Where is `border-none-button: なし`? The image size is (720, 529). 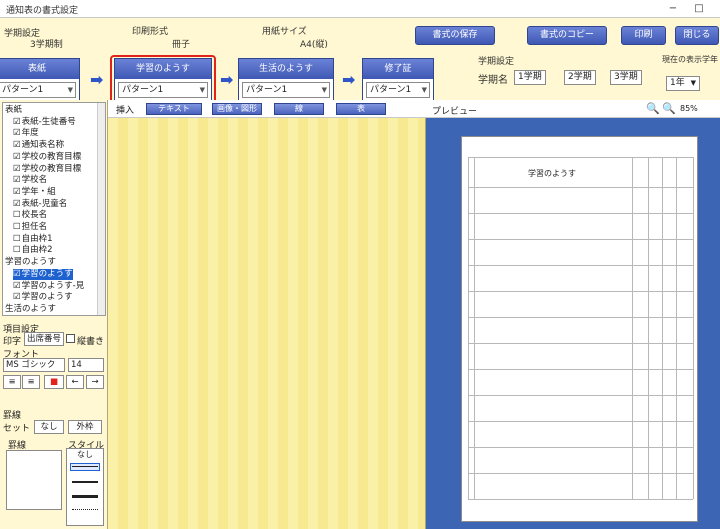
border-none-button: なし is located at coordinates (49, 427).